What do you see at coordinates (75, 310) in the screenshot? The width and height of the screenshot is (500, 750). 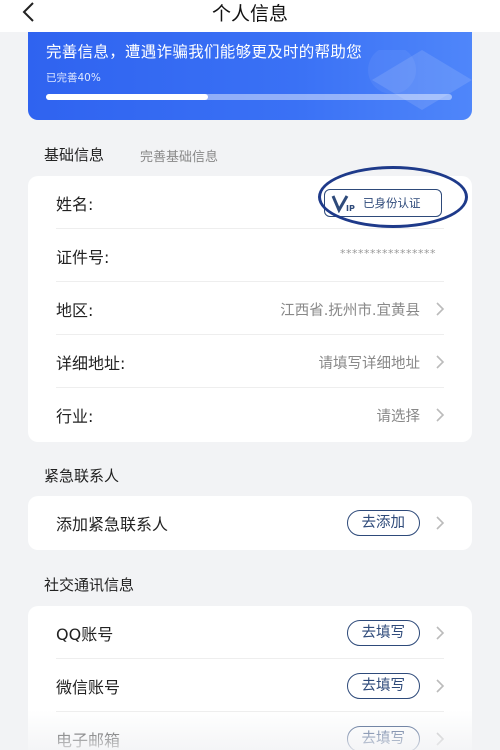 I see `region-label: 地区:` at bounding box center [75, 310].